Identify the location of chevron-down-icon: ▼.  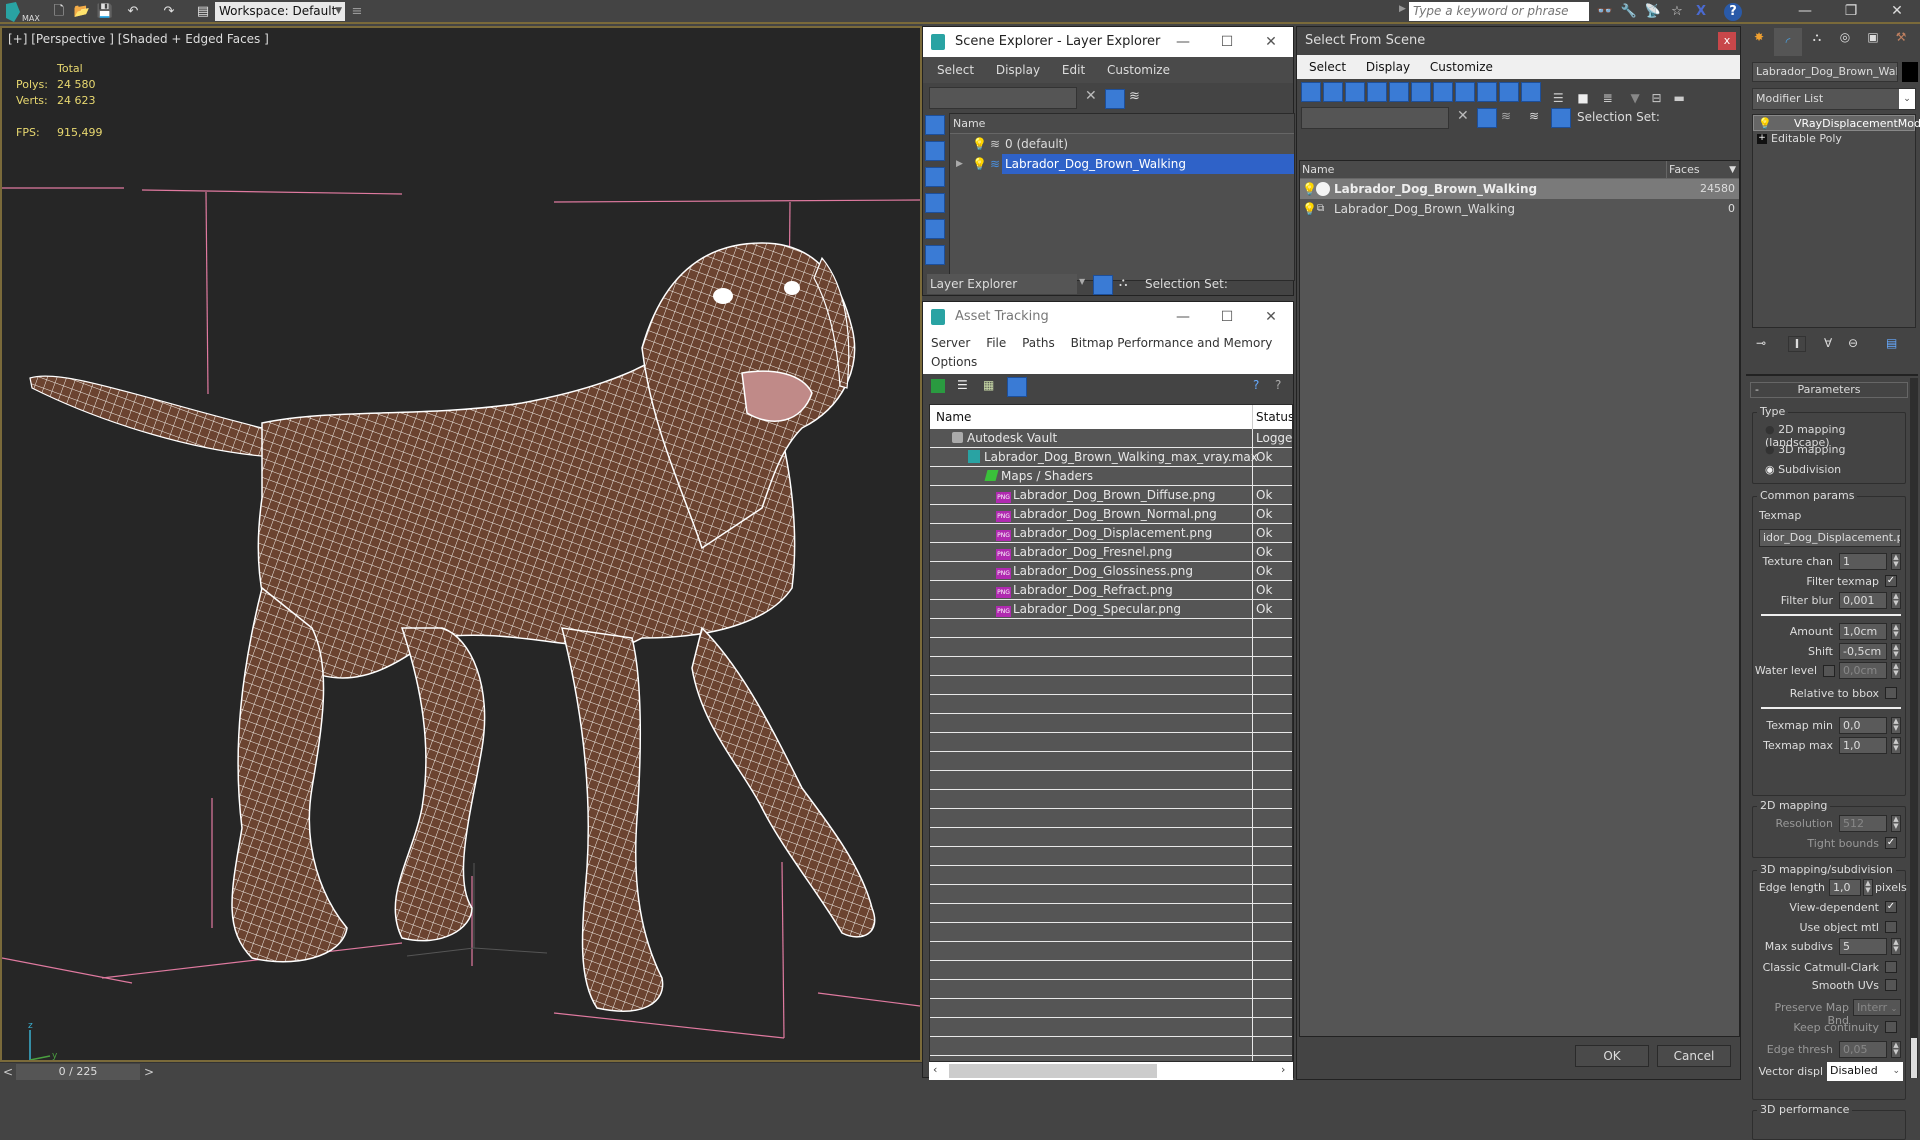
(1082, 281).